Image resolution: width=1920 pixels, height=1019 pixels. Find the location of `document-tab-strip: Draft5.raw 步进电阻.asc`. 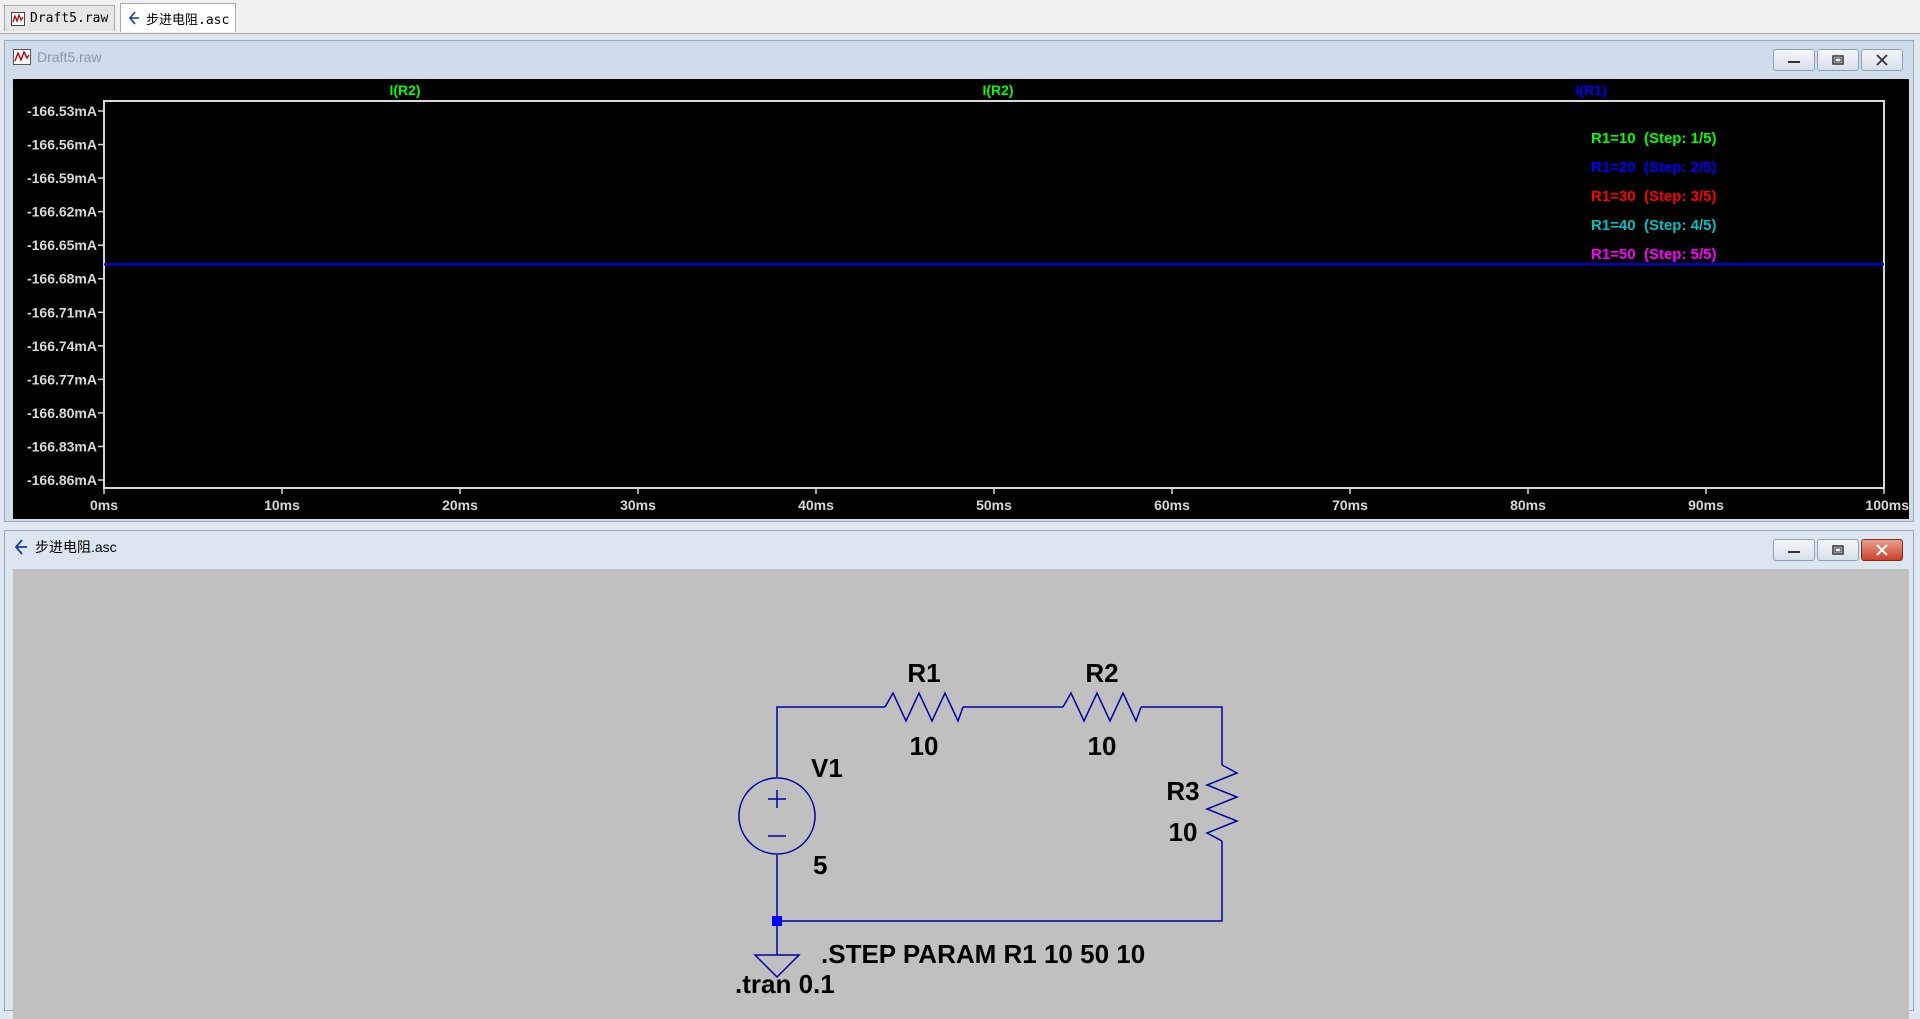

document-tab-strip: Draft5.raw 步进电阻.asc is located at coordinates (960, 17).